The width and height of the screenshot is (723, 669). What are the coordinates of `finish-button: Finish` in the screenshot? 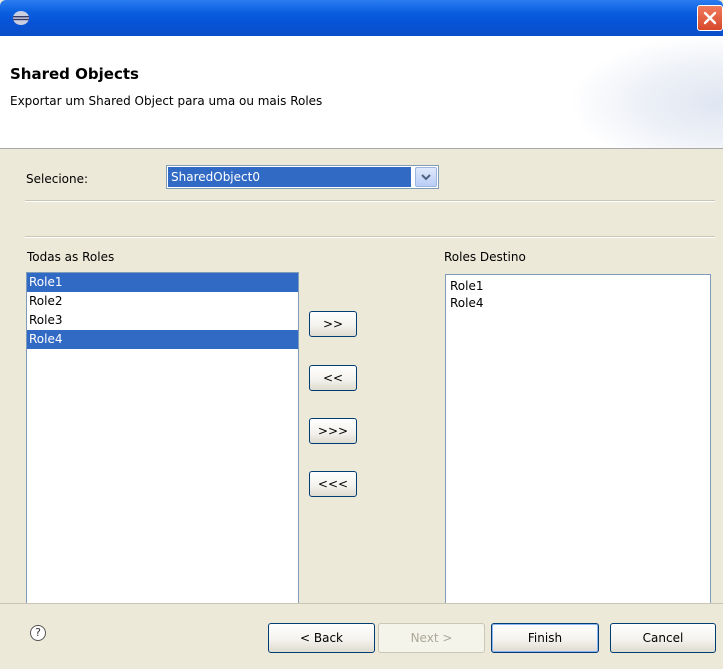 It's located at (545, 638).